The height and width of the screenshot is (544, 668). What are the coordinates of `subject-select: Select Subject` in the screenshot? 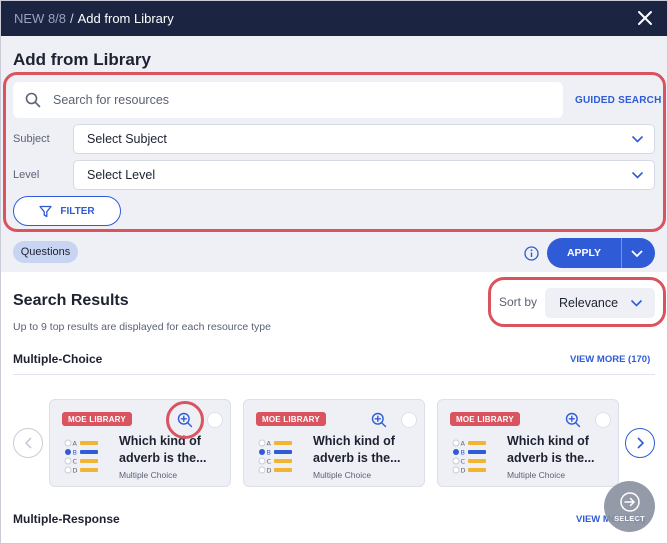 It's located at (364, 139).